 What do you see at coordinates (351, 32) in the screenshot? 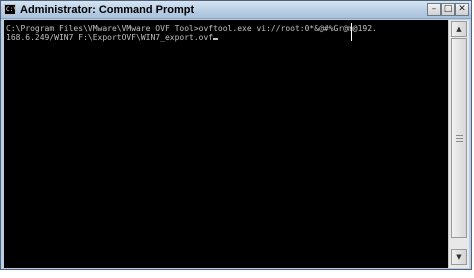
I see `mouse-ibeam-cursor` at bounding box center [351, 32].